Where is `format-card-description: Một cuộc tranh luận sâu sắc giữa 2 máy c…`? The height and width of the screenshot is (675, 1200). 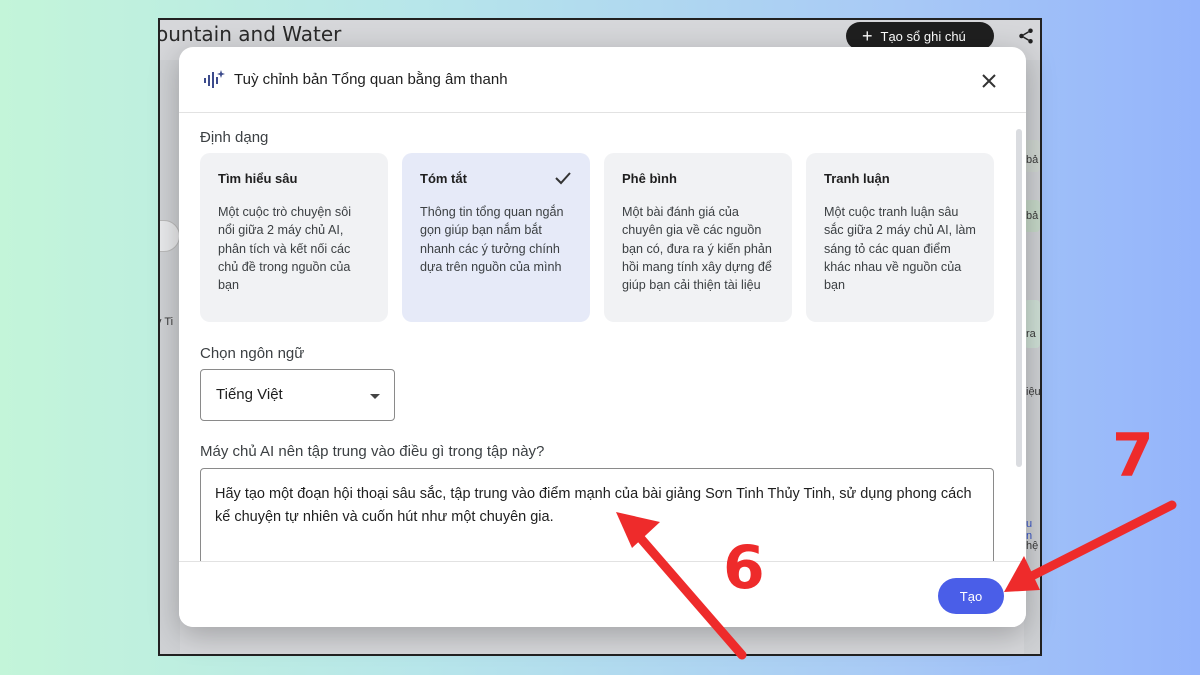
format-card-description: Một cuộc tranh luận sâu sắc giữa 2 máy c… is located at coordinates (900, 249).